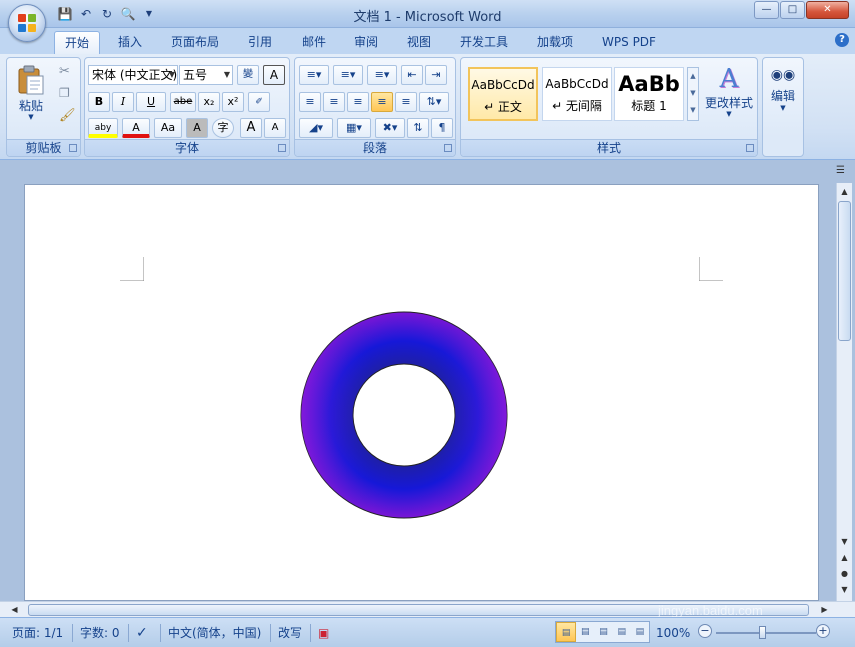 The image size is (855, 647). I want to click on strikethrough-button: abe, so click(183, 102).